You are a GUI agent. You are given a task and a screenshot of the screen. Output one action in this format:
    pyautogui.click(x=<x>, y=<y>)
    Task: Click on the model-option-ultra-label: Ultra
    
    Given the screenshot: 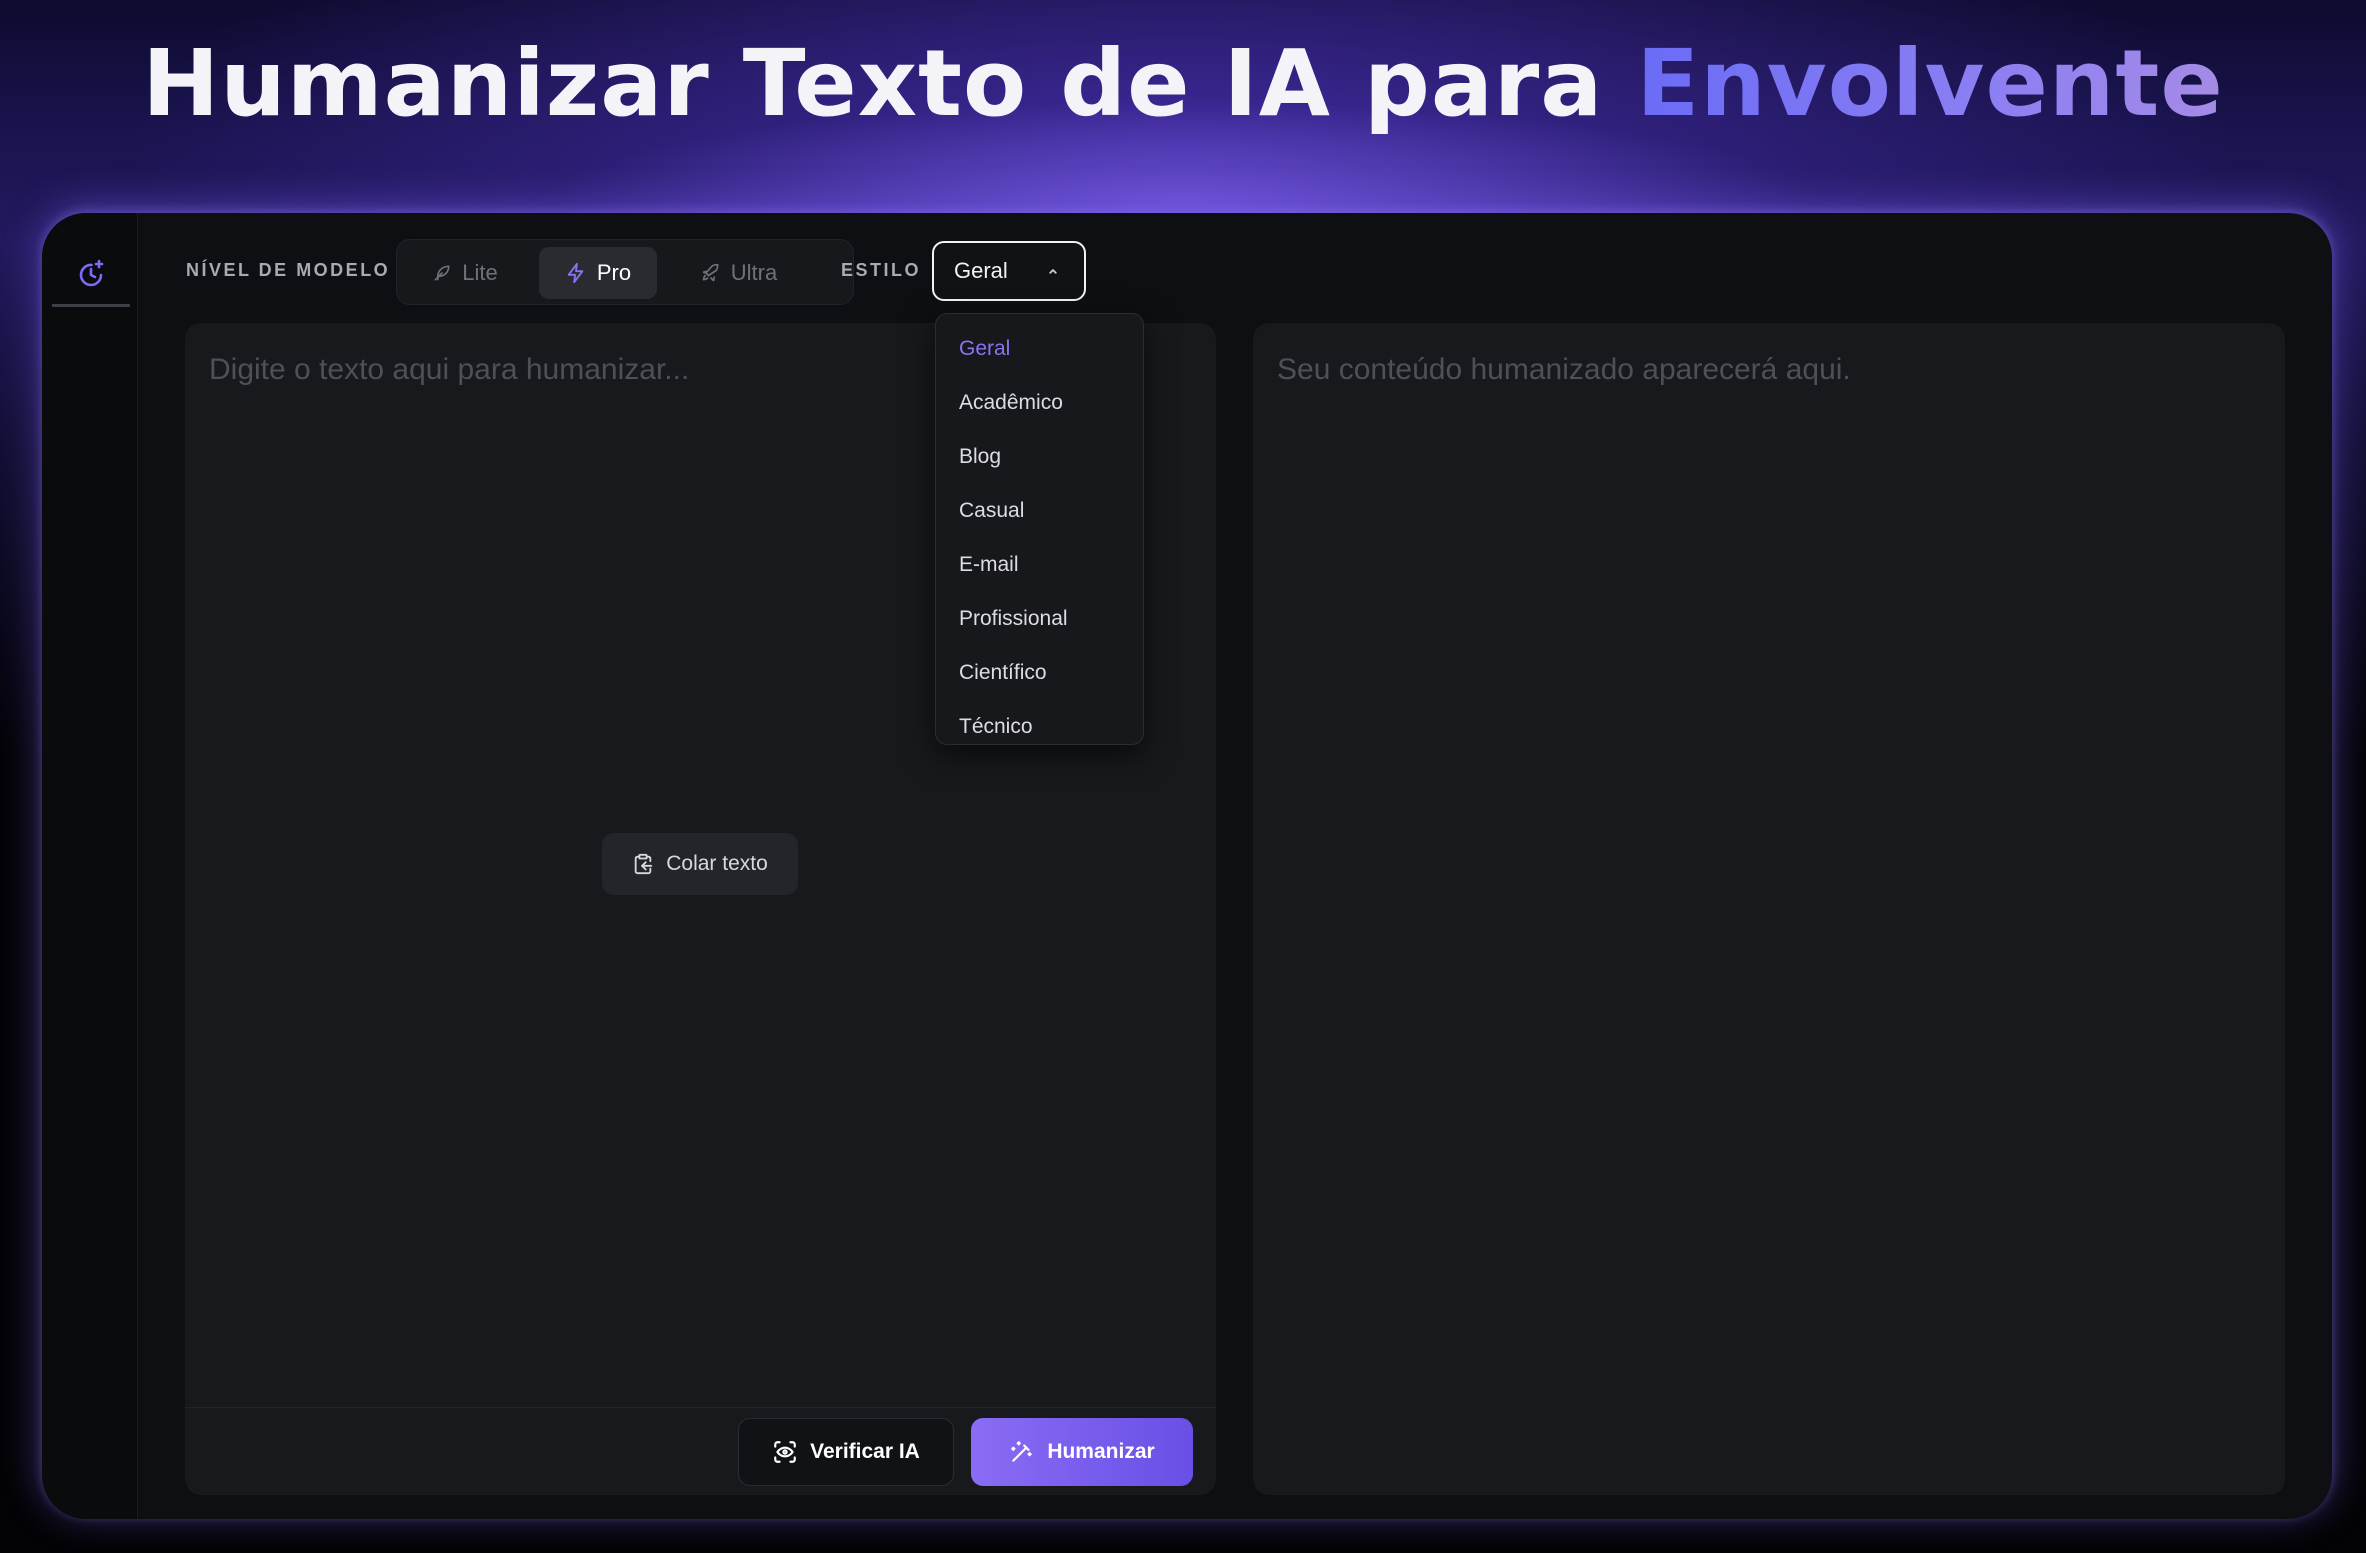 What is the action you would take?
    pyautogui.click(x=754, y=272)
    